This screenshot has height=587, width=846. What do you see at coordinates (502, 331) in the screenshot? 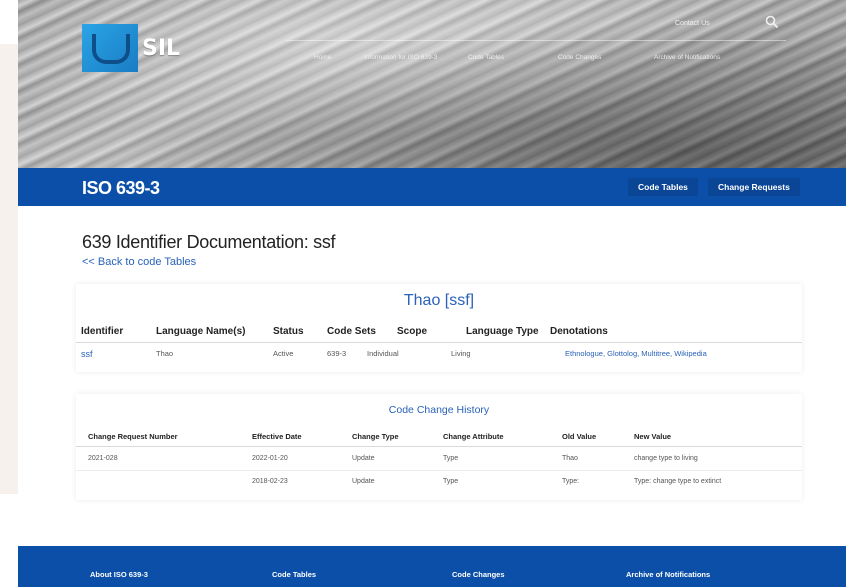
I see `col-language-type: Language Type` at bounding box center [502, 331].